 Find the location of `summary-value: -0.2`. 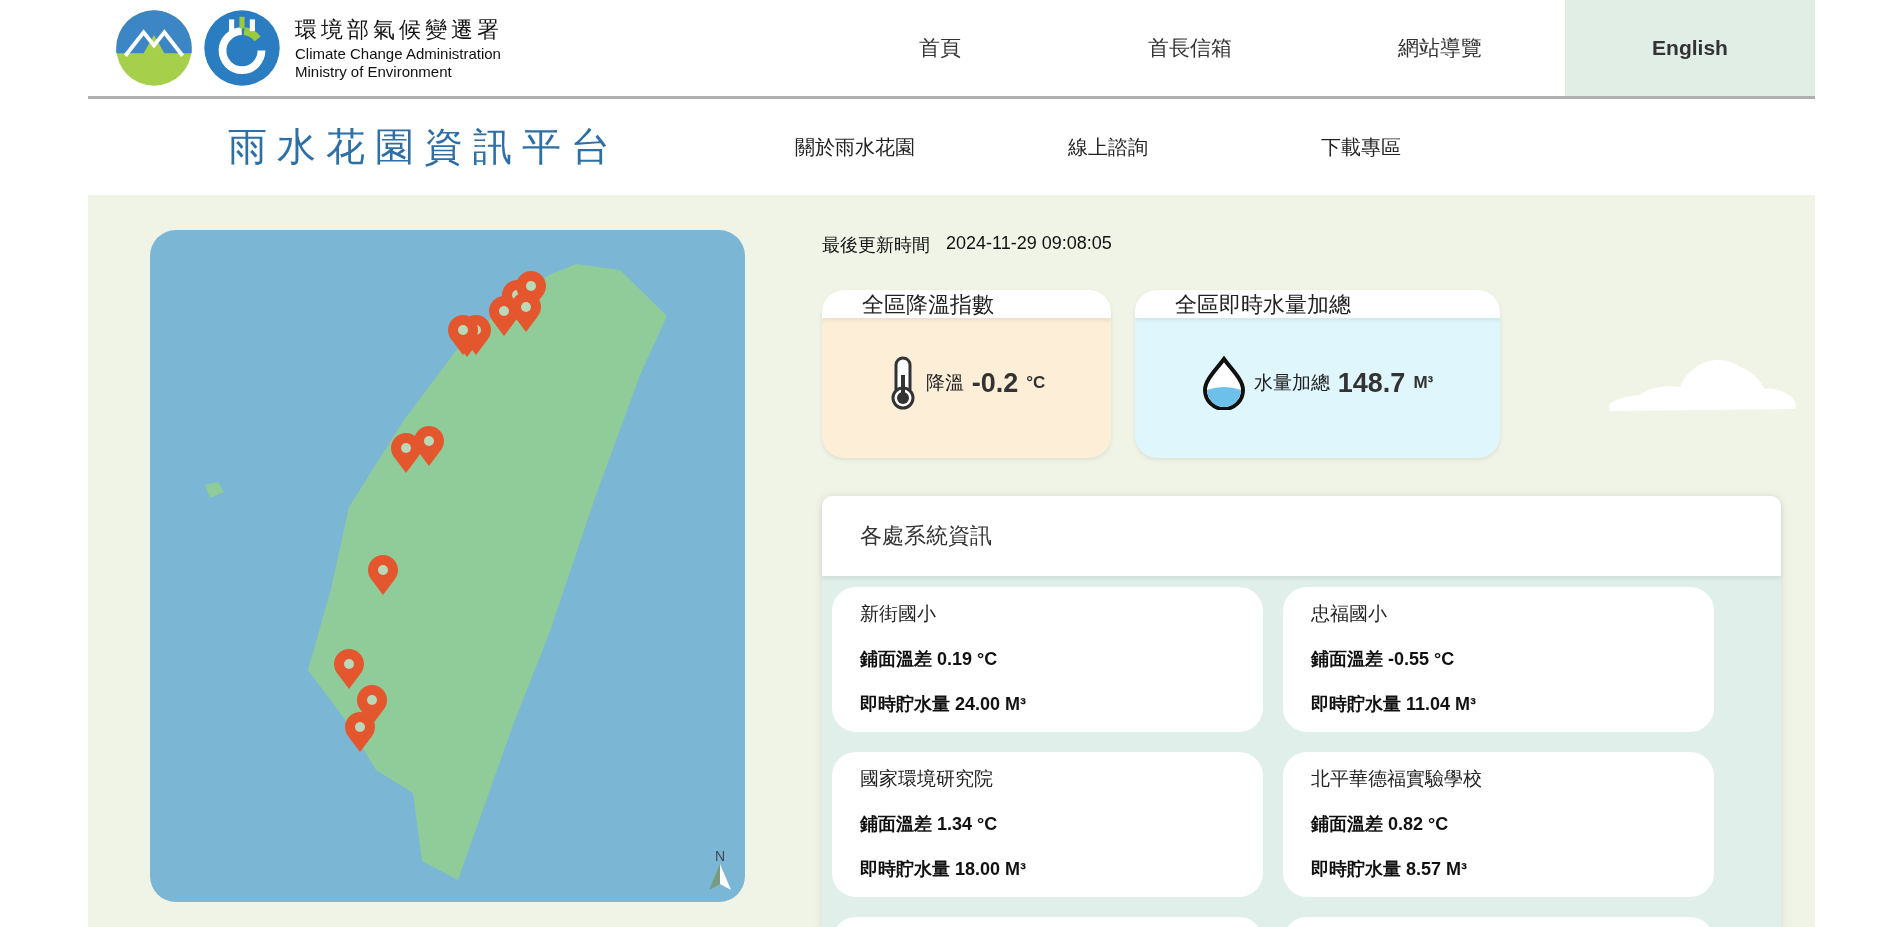

summary-value: -0.2 is located at coordinates (995, 383).